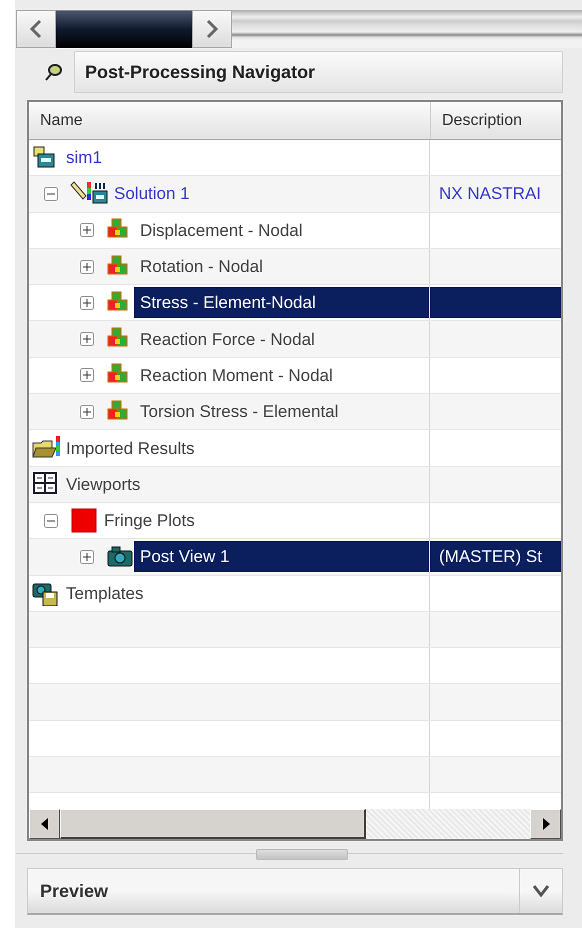  Describe the element at coordinates (495, 556) in the screenshot. I see `description-cell: (MASTER) St` at that location.